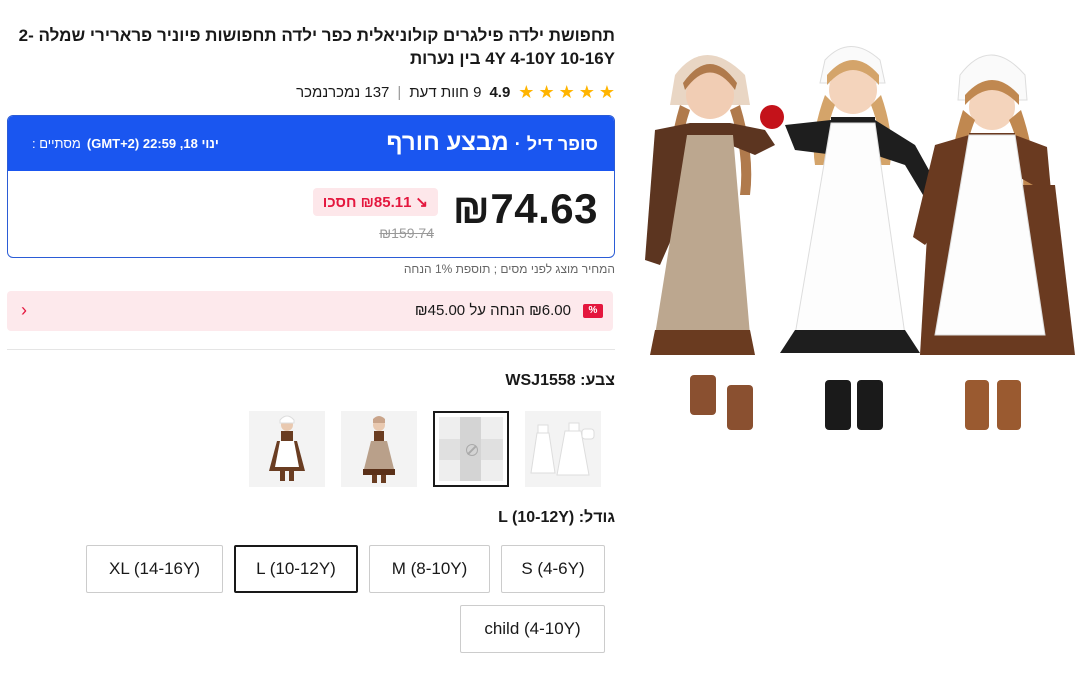 The width and height of the screenshot is (1086, 678). What do you see at coordinates (311, 349) in the screenshot?
I see `divider` at bounding box center [311, 349].